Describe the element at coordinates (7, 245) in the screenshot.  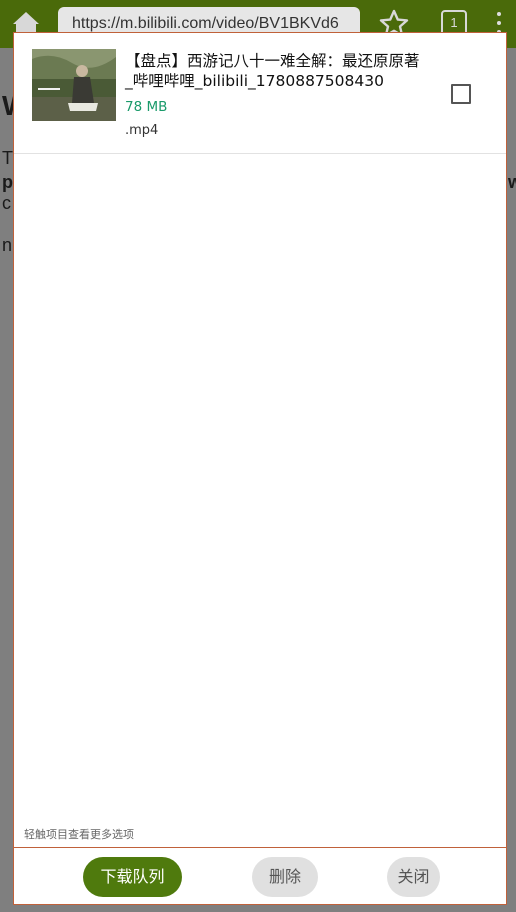
I see `background-text: n` at that location.